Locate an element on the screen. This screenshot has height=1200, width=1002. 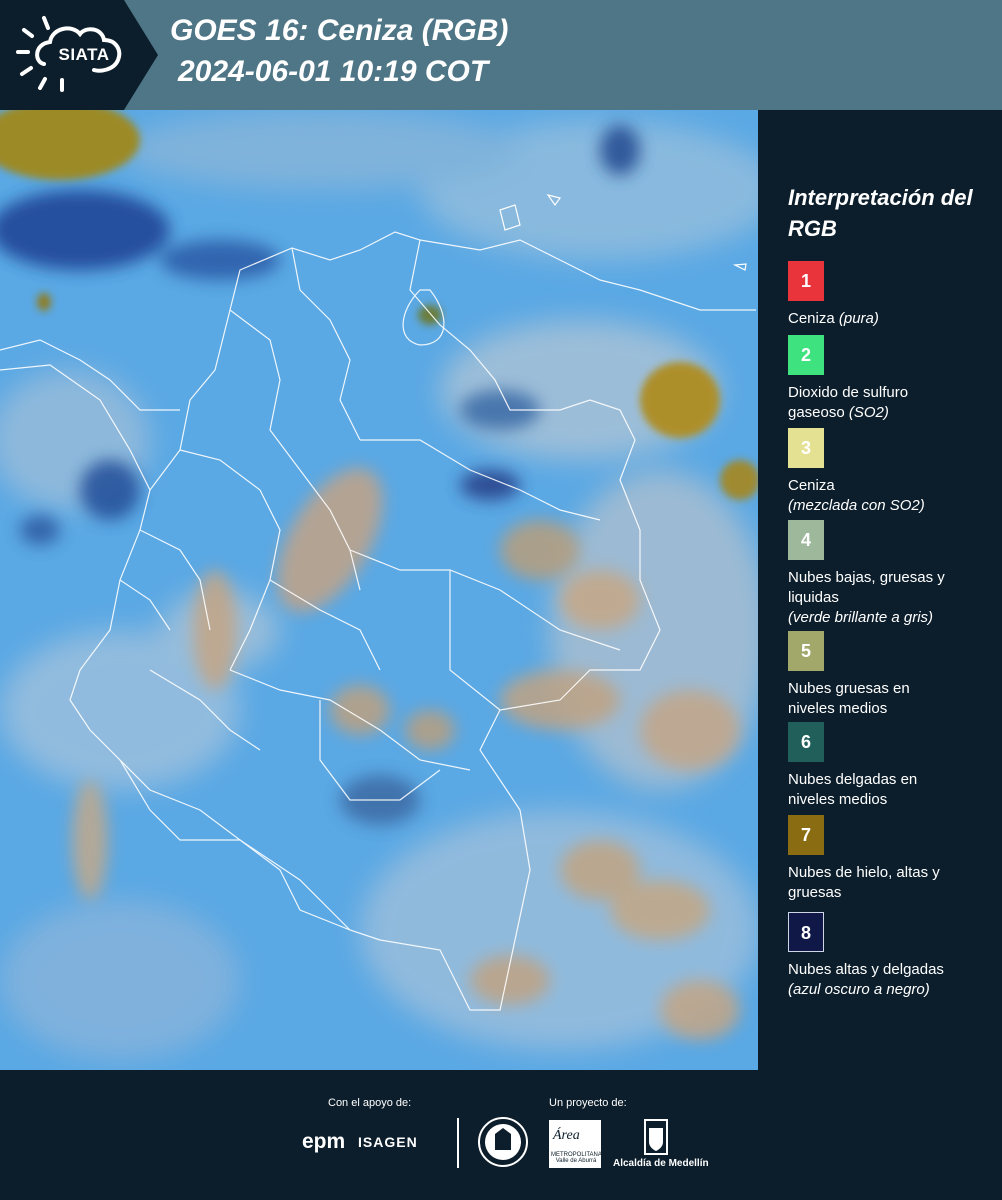
legend-item-note: (verde brillante a gris) is located at coordinates (861, 617).